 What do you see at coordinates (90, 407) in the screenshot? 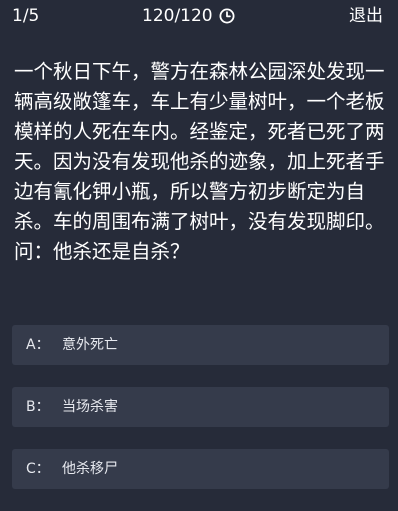
I see `option-label: 当场杀害` at bounding box center [90, 407].